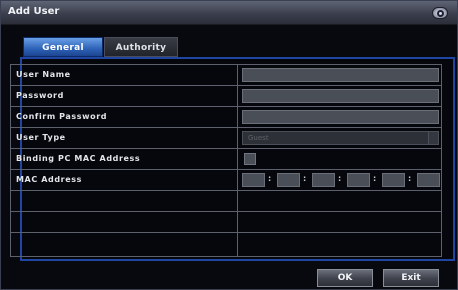 Image resolution: width=458 pixels, height=290 pixels. Describe the element at coordinates (43, 74) in the screenshot. I see `user-name-label: User Name` at that location.